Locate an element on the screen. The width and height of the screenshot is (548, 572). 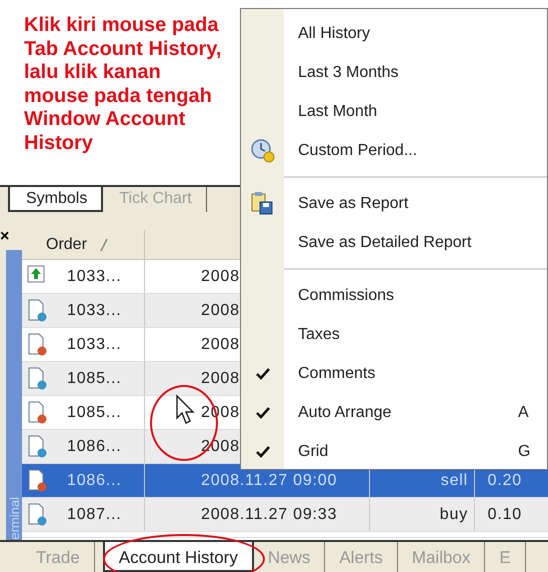
table-row: 1087... 2008.11.27 09:33 buy 0.10 is located at coordinates (285, 515).